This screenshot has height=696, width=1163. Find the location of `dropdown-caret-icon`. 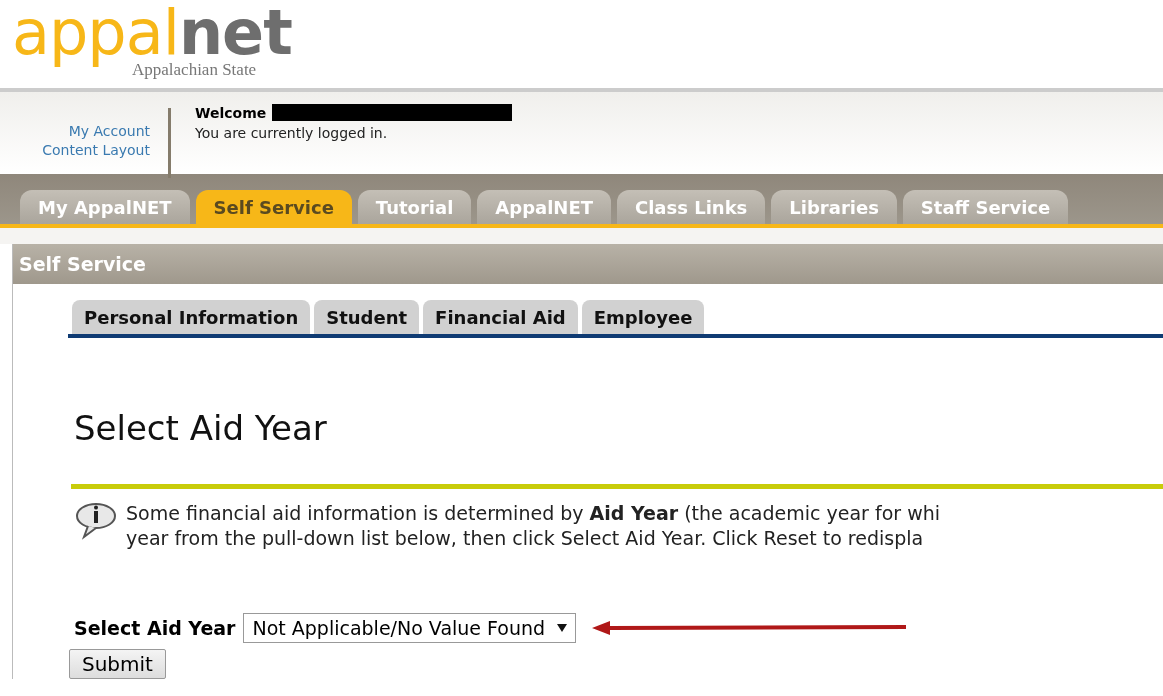

dropdown-caret-icon is located at coordinates (562, 628).